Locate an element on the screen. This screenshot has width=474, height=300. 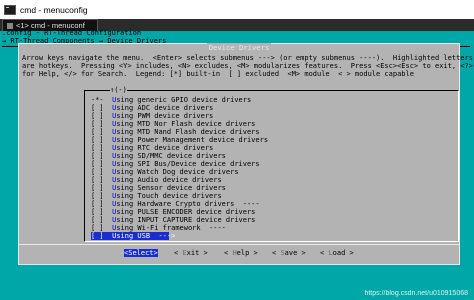
menu-item-label: sing generic GPIO device drivers is located at coordinates (184, 100).